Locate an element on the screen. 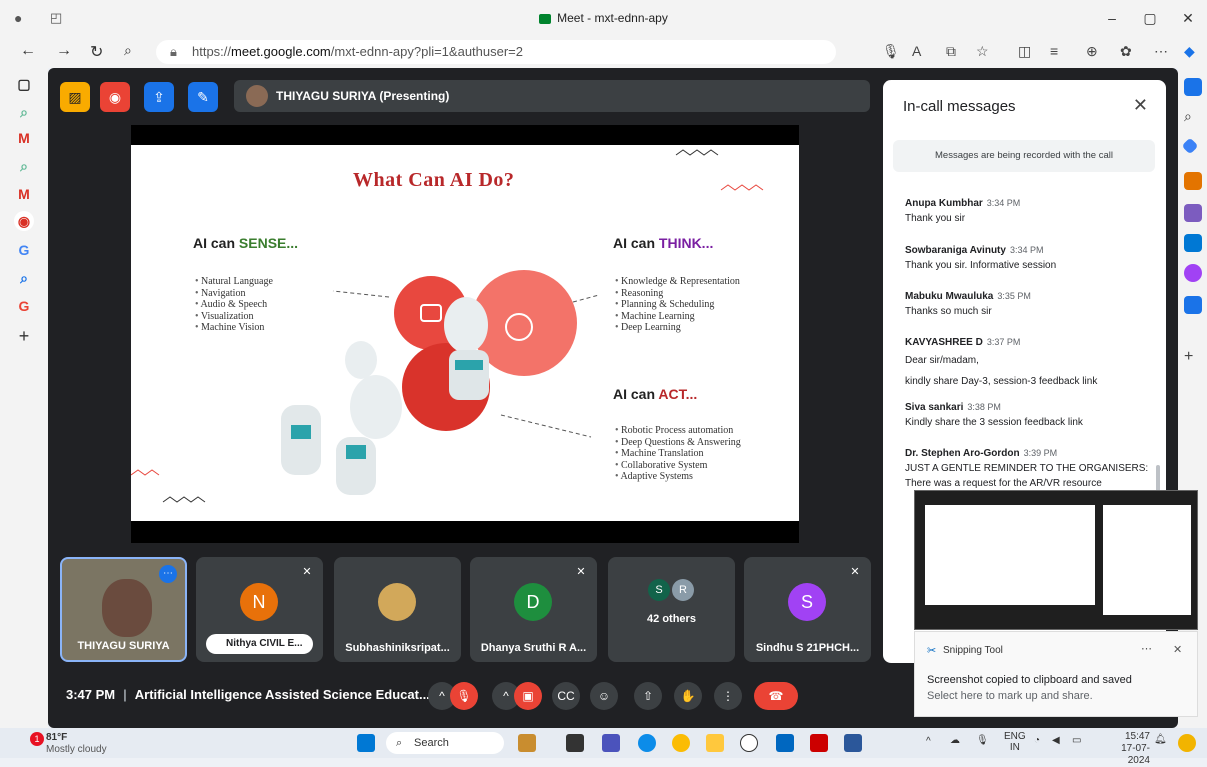 The image size is (1207, 767). shopping-tag-icon is located at coordinates (1190, 146).